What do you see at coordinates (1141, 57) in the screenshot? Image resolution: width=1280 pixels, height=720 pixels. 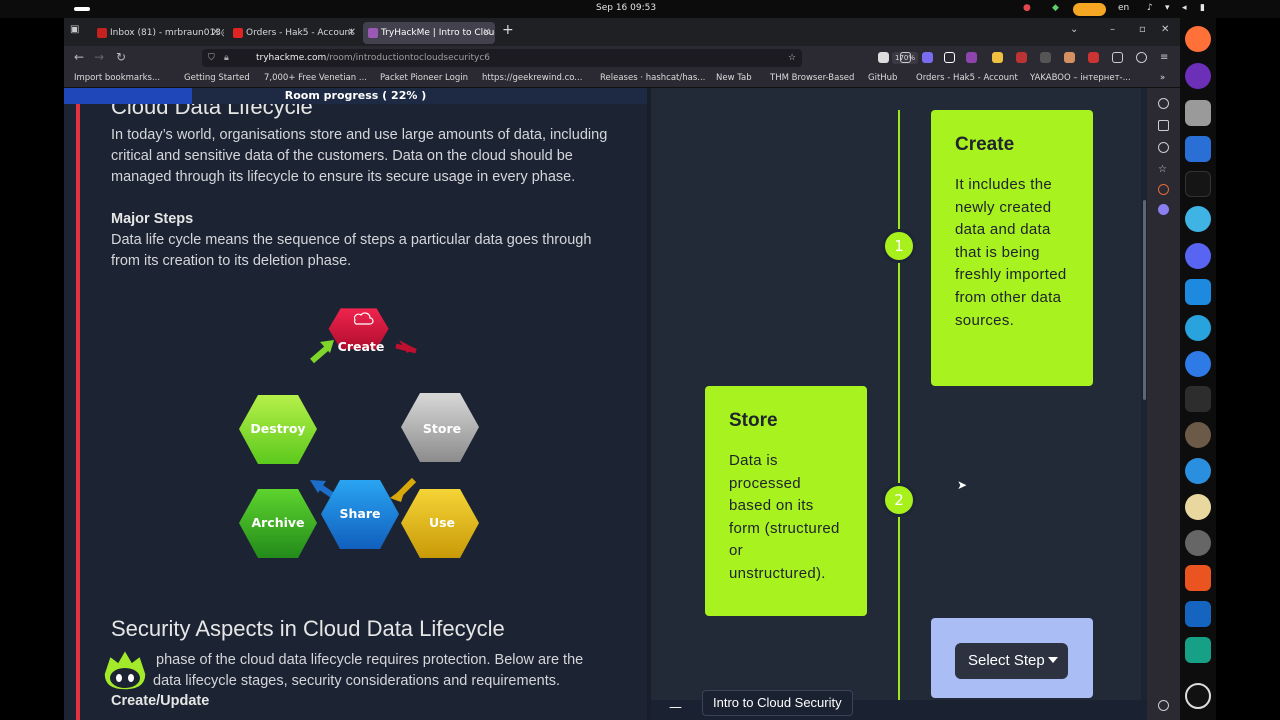 I see `extension-gear-icon` at bounding box center [1141, 57].